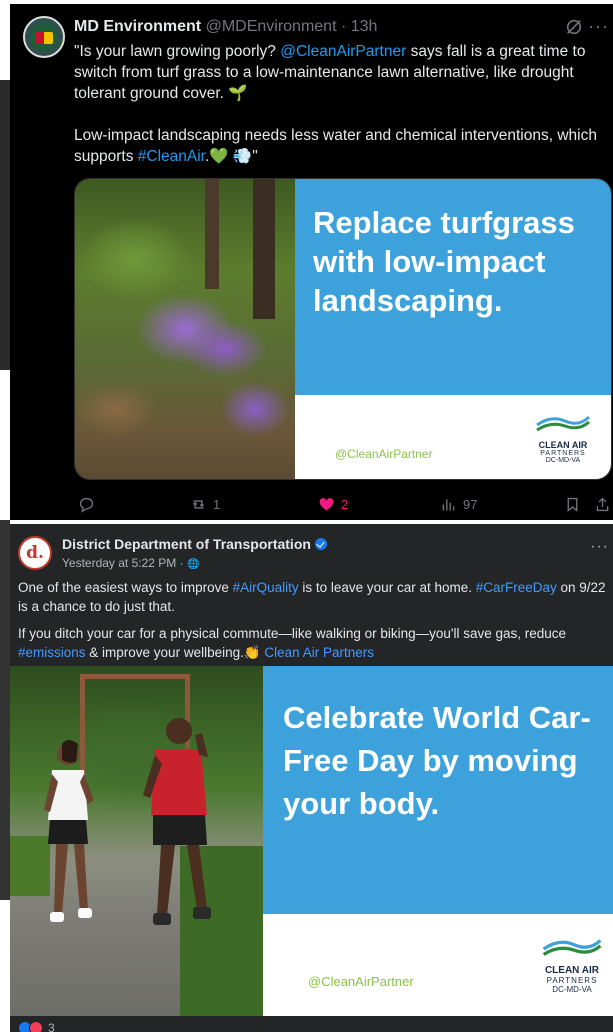 The image size is (613, 1032). I want to click on share-icon, so click(602, 504).